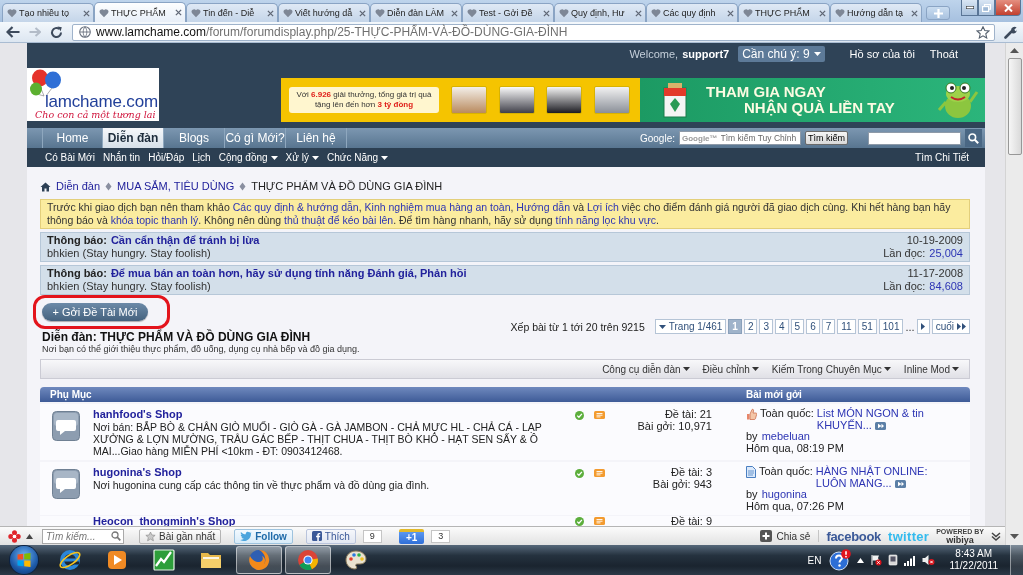 The image size is (1023, 575). What do you see at coordinates (986, 8) in the screenshot?
I see `restore-button` at bounding box center [986, 8].